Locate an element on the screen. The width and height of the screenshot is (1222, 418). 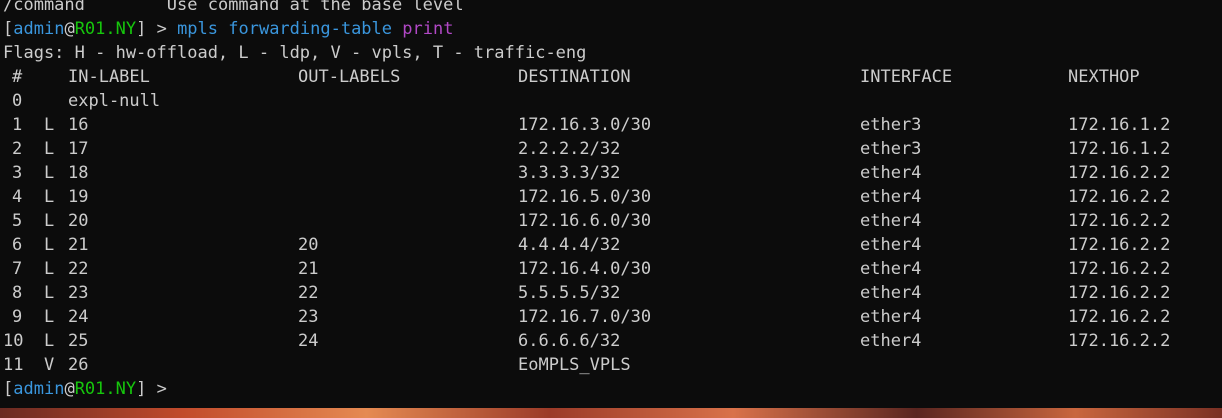
row-out-labels: 21 is located at coordinates (308, 269).